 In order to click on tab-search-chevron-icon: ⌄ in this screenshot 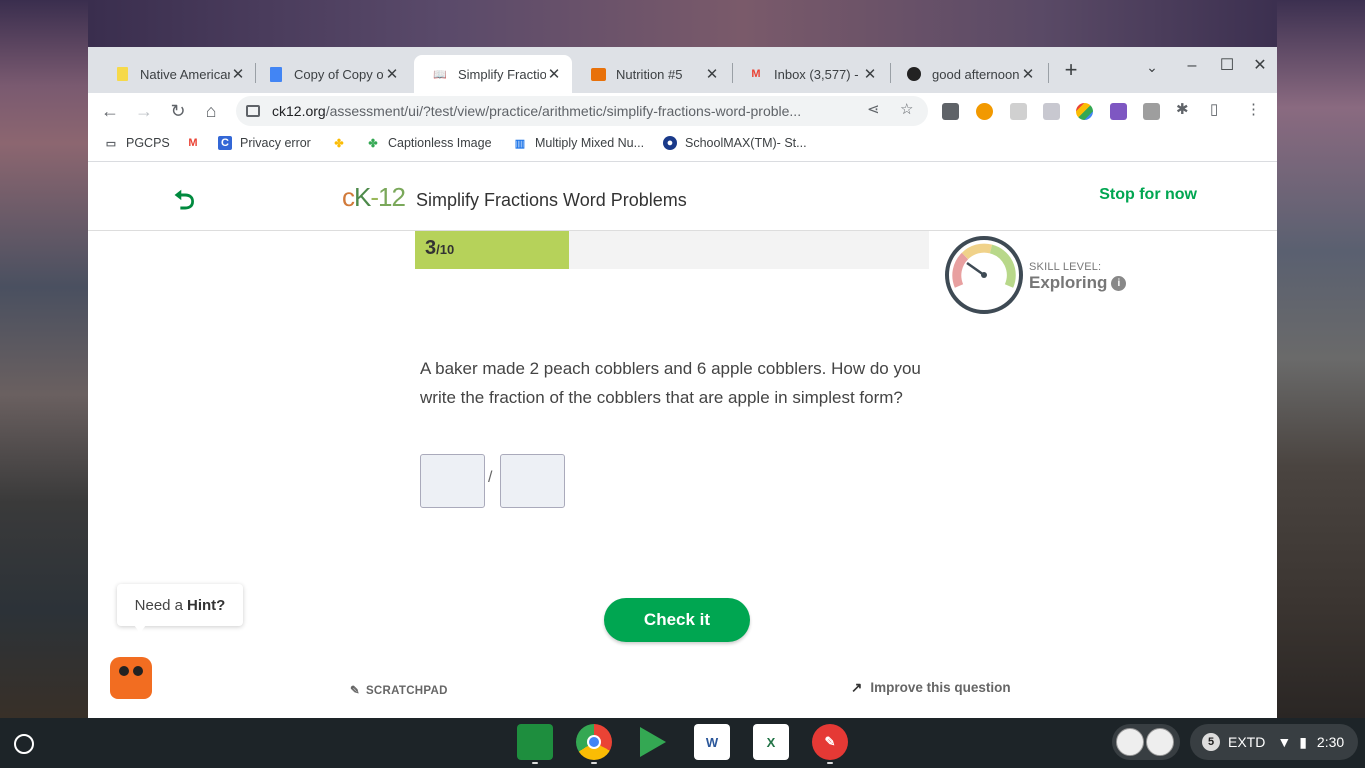, I will do `click(1152, 67)`.